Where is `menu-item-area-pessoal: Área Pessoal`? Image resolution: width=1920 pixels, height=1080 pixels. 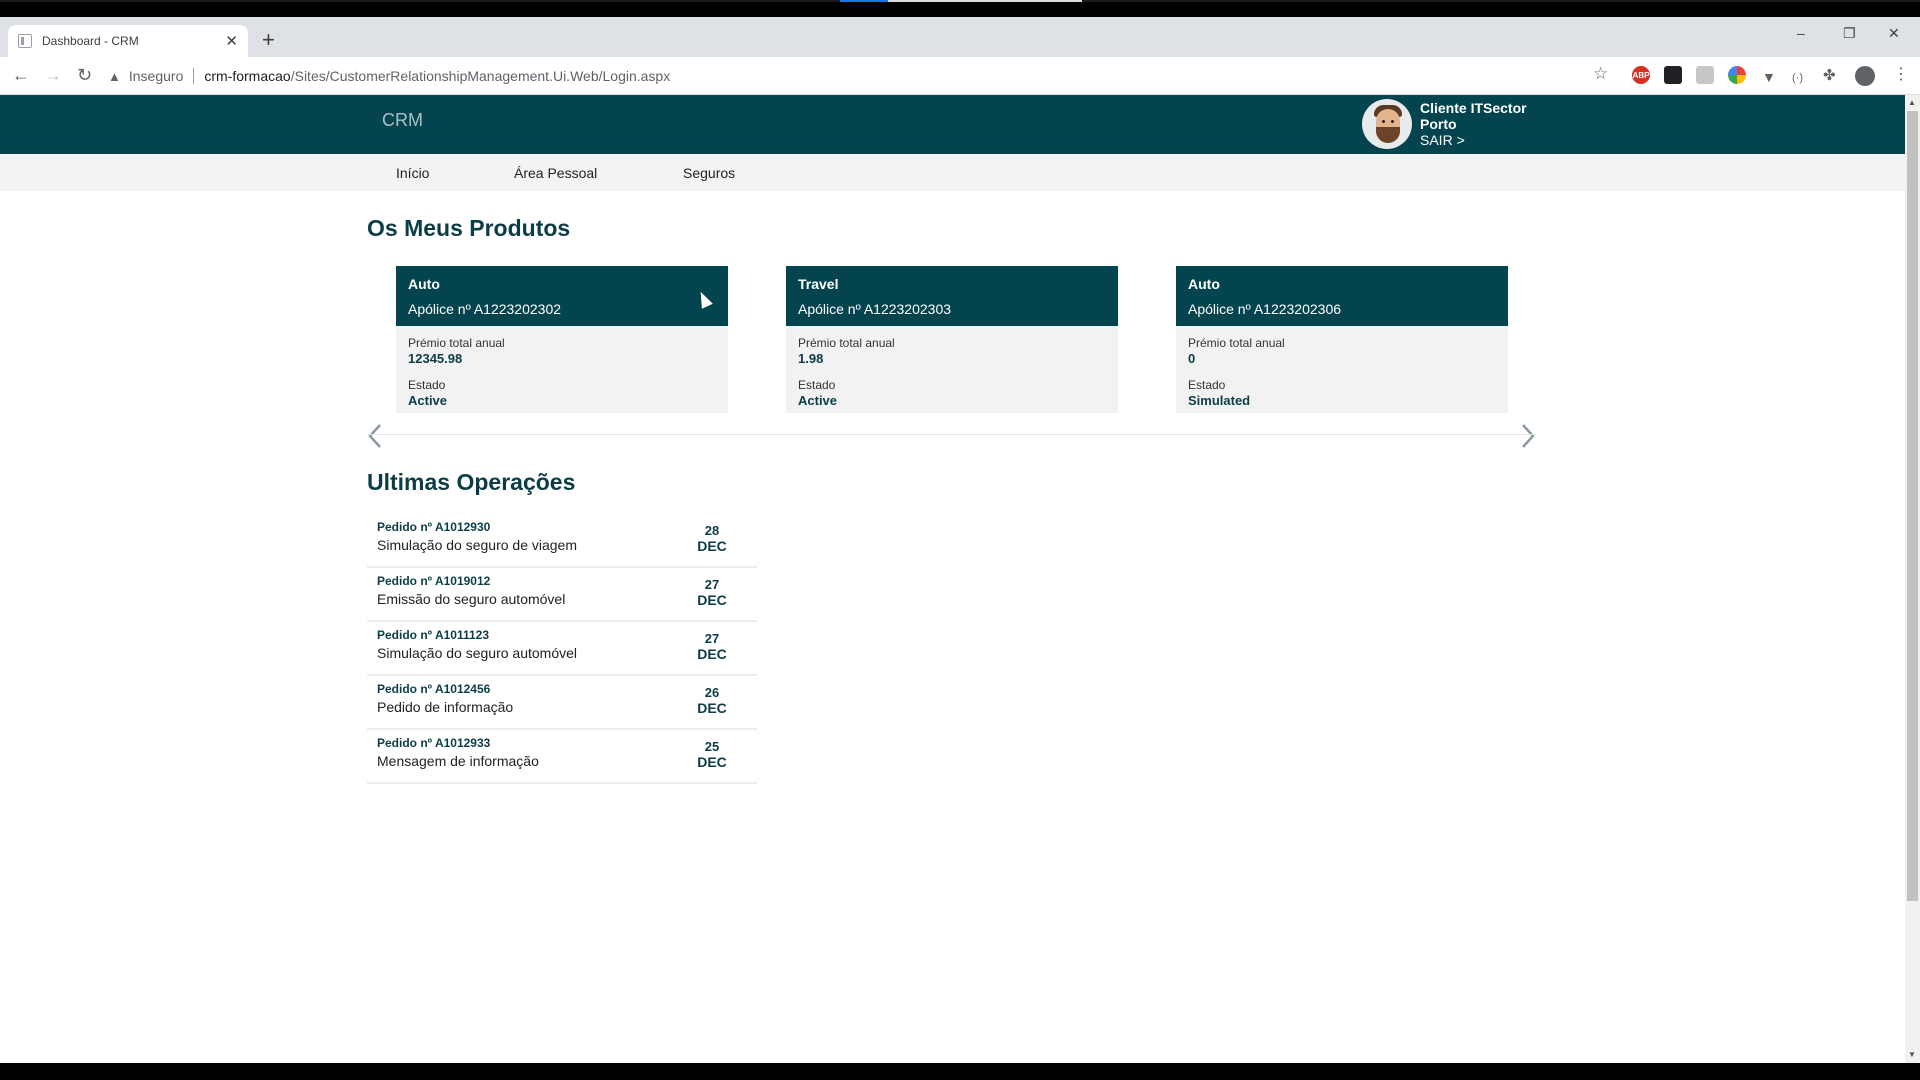 menu-item-area-pessoal: Área Pessoal is located at coordinates (555, 173).